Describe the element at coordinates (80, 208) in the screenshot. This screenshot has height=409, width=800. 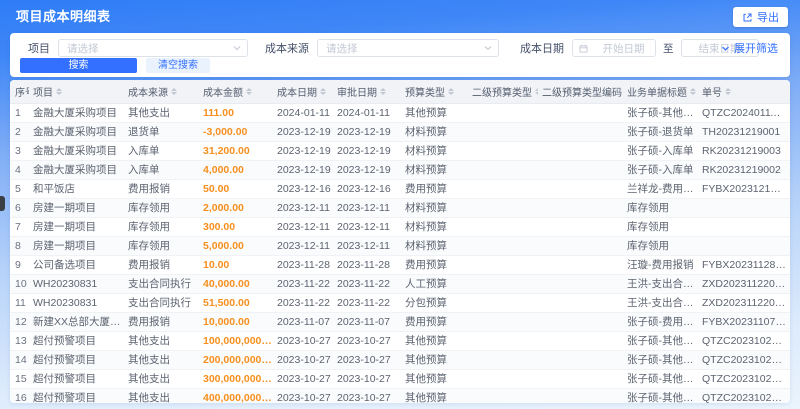
I see `cell-project: 房建一期项目` at that location.